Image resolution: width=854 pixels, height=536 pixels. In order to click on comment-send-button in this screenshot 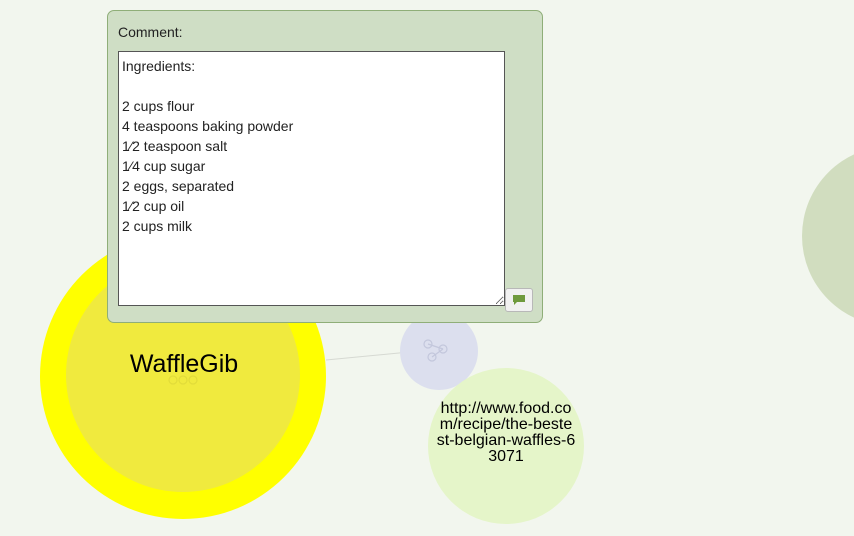, I will do `click(519, 300)`.